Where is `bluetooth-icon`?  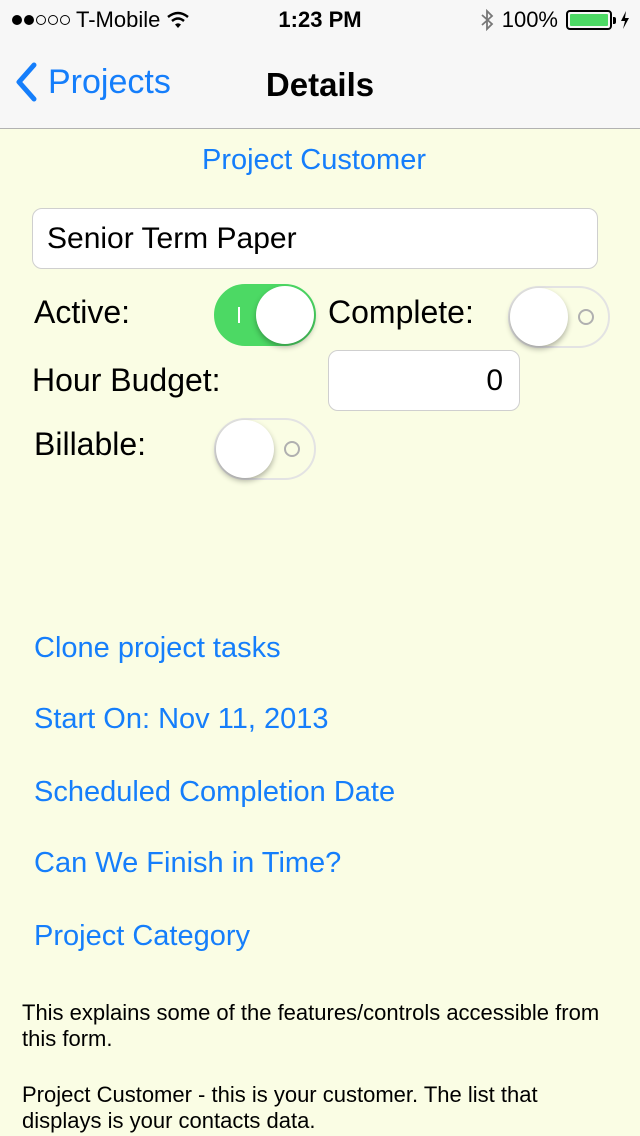 bluetooth-icon is located at coordinates (487, 20).